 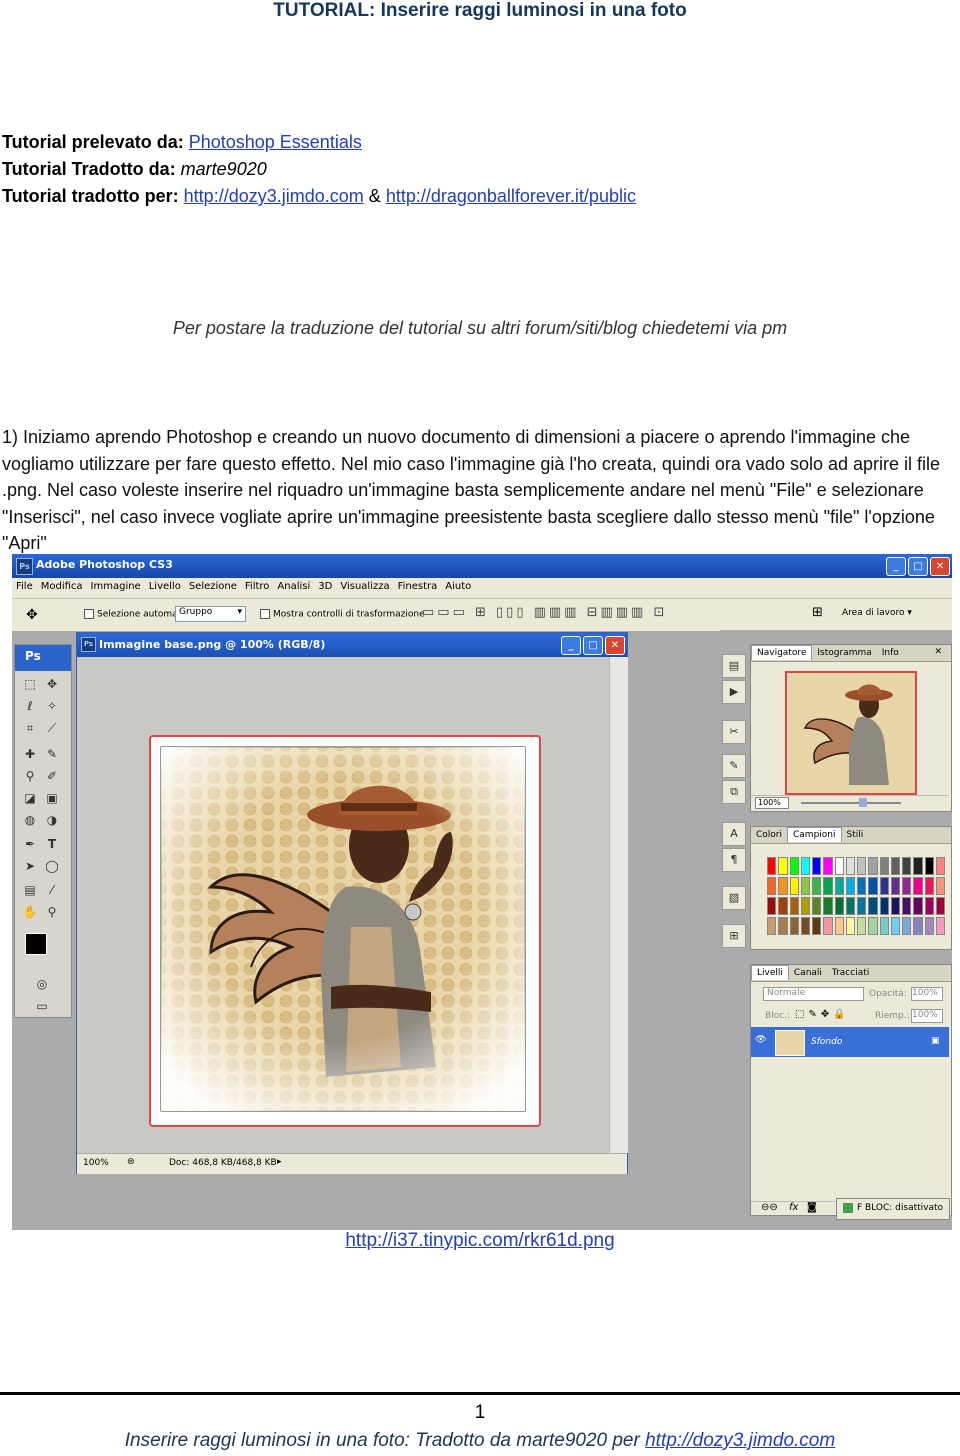 What do you see at coordinates (927, 1016) in the screenshot?
I see `fill-input: 100%` at bounding box center [927, 1016].